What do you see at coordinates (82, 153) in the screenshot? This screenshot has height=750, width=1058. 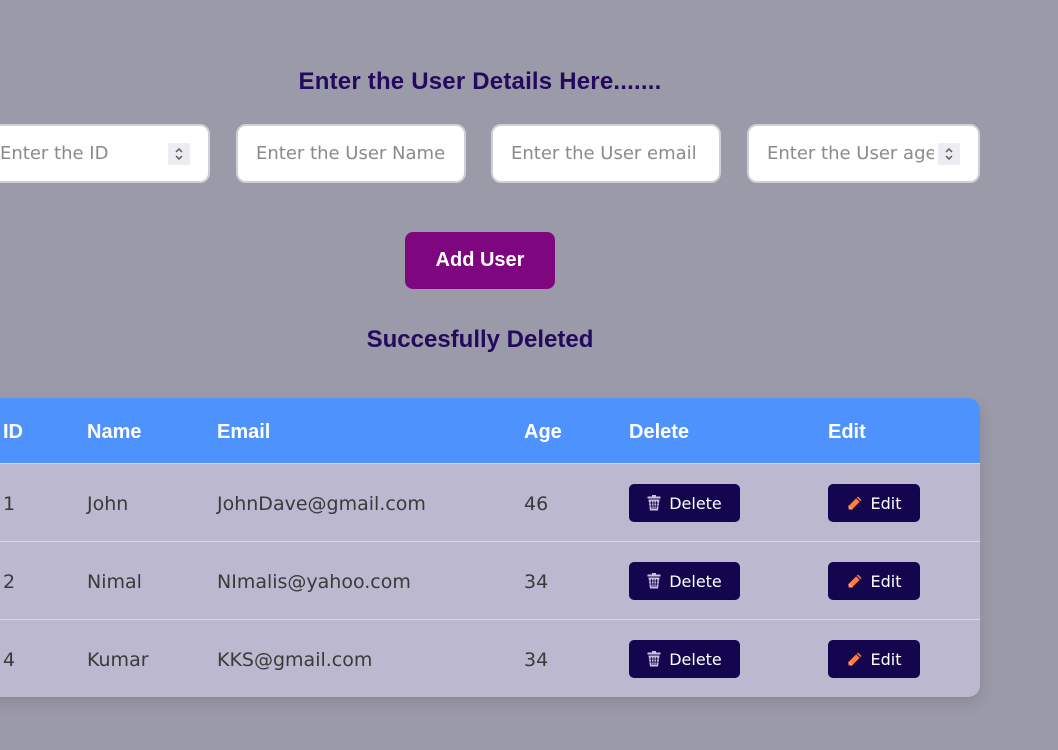 I see `id-input` at bounding box center [82, 153].